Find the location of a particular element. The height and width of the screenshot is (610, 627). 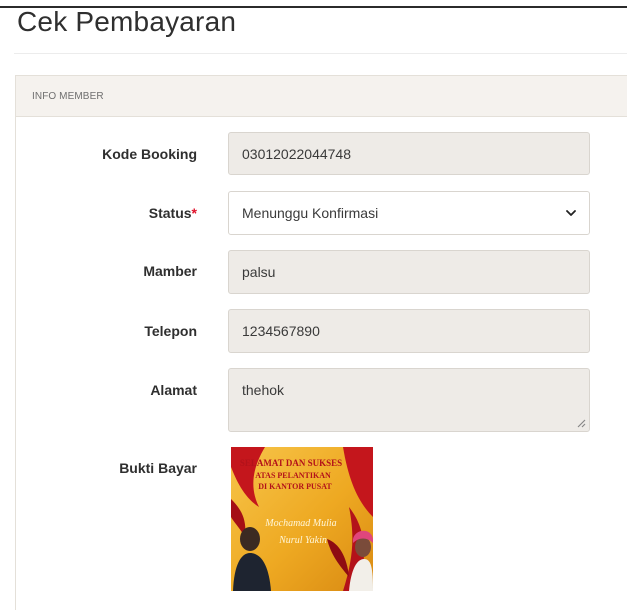

kode-booking-label: Kode Booking is located at coordinates (149, 154).